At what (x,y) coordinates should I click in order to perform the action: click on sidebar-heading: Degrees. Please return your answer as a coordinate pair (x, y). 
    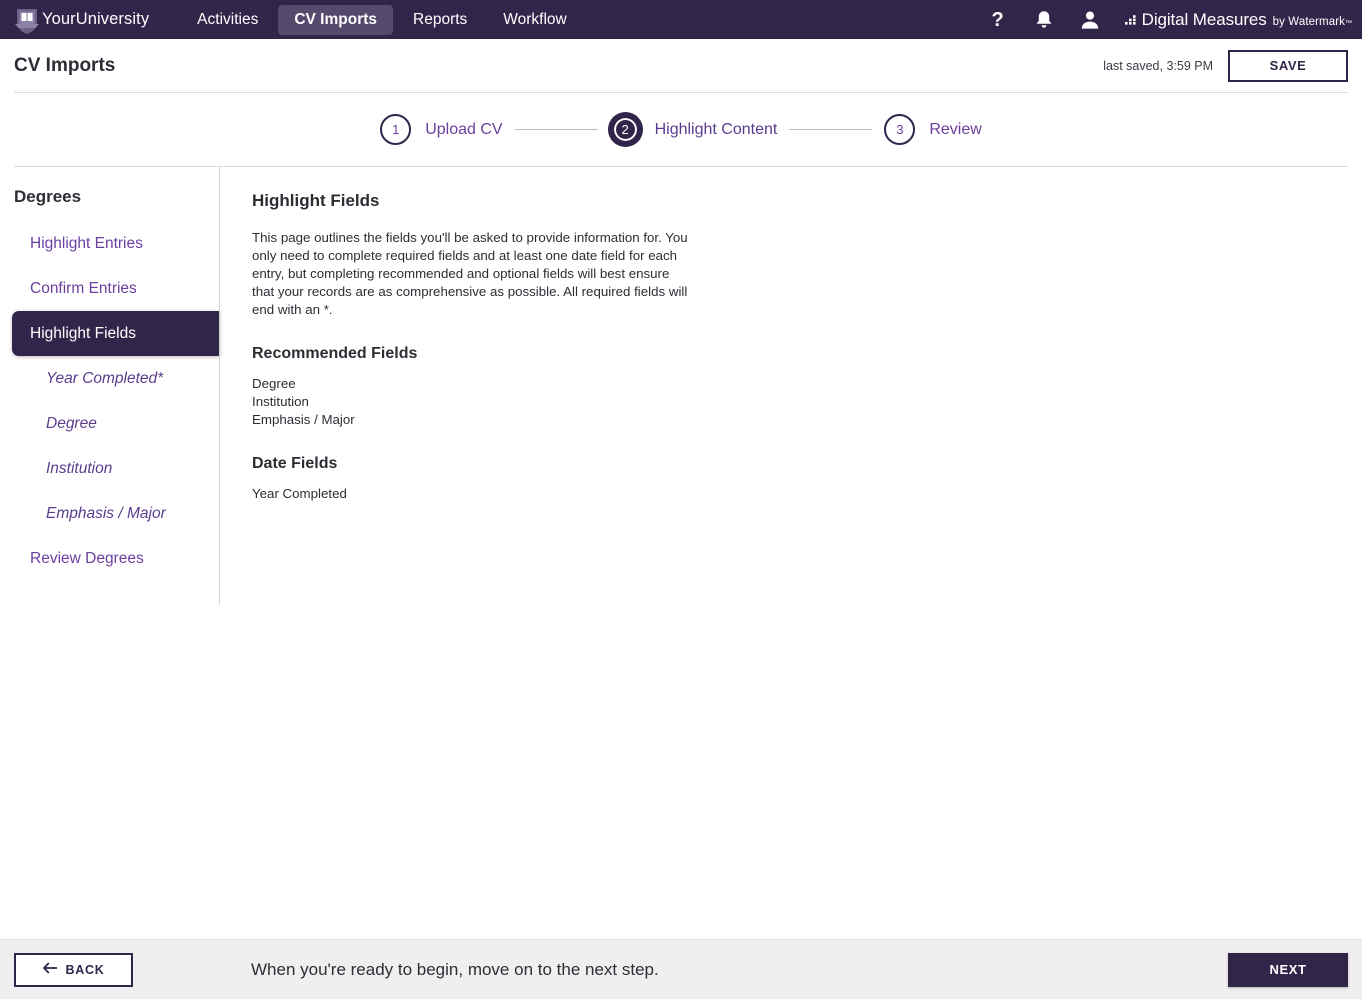
    Looking at the image, I should click on (48, 196).